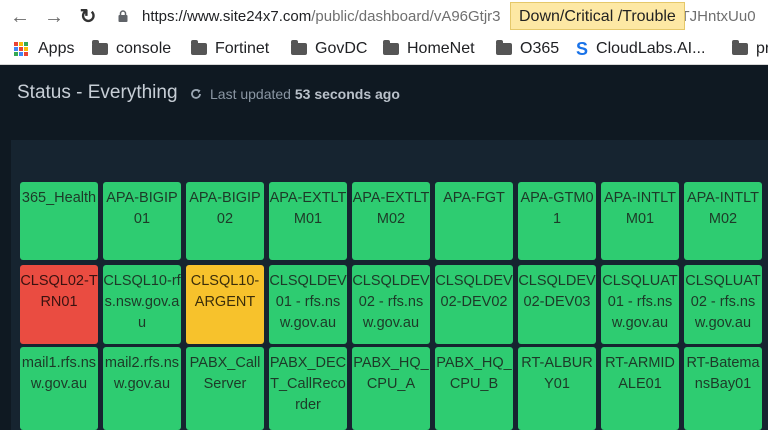  Describe the element at coordinates (640, 221) in the screenshot. I see `monitor-tile: APA-INTLTM01` at that location.